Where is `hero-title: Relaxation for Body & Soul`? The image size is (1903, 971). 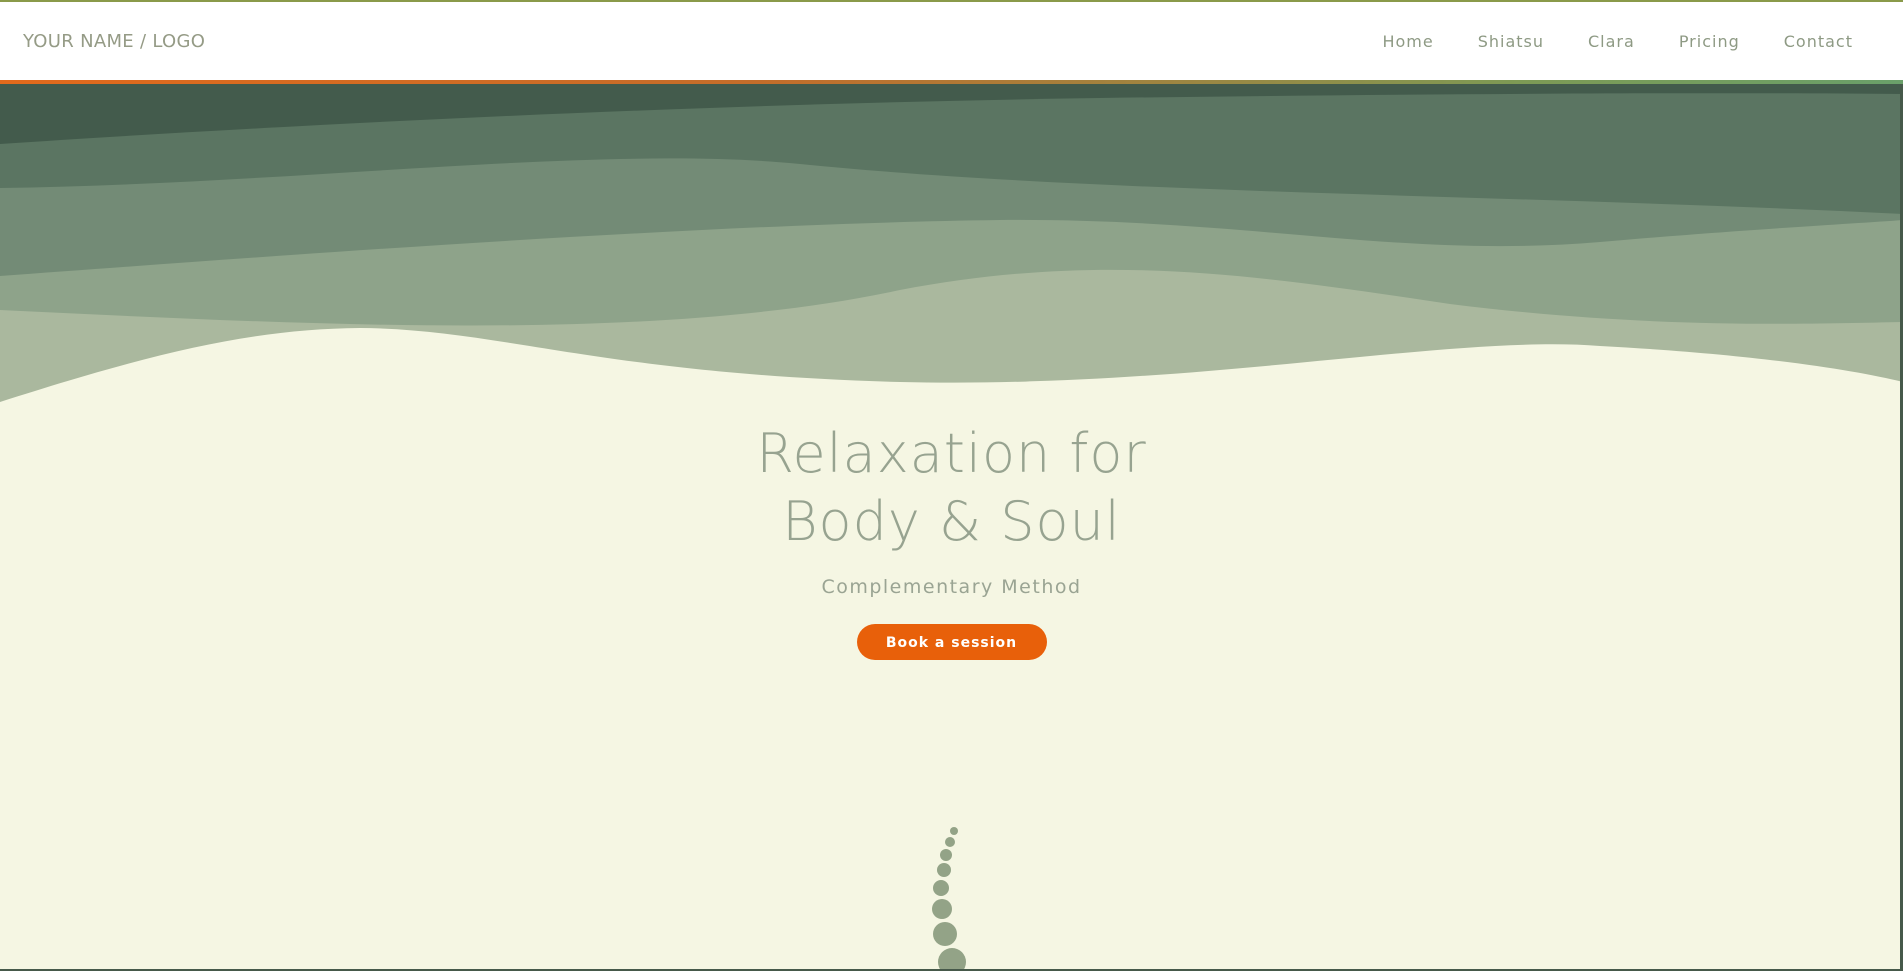 hero-title: Relaxation for Body & Soul is located at coordinates (951, 488).